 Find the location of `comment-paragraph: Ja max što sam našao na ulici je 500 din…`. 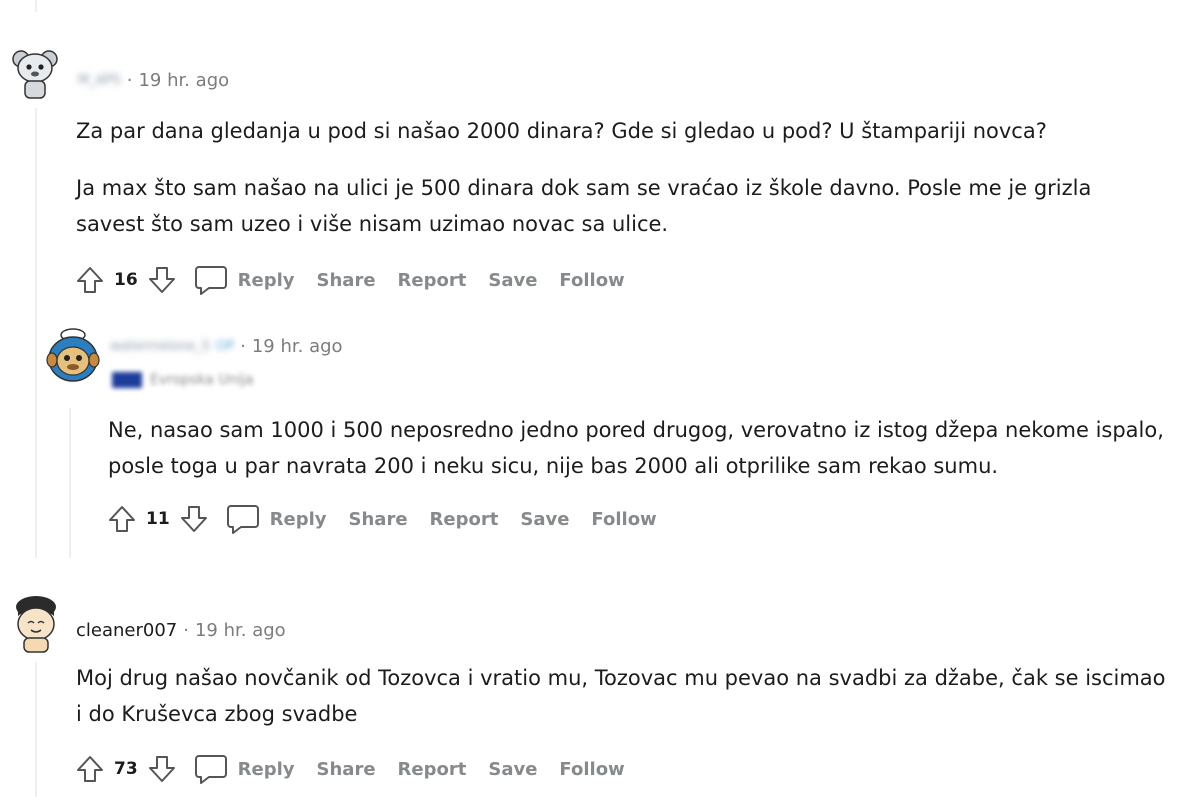

comment-paragraph: Ja max što sam našao na ulici je 500 din… is located at coordinates (584, 206).